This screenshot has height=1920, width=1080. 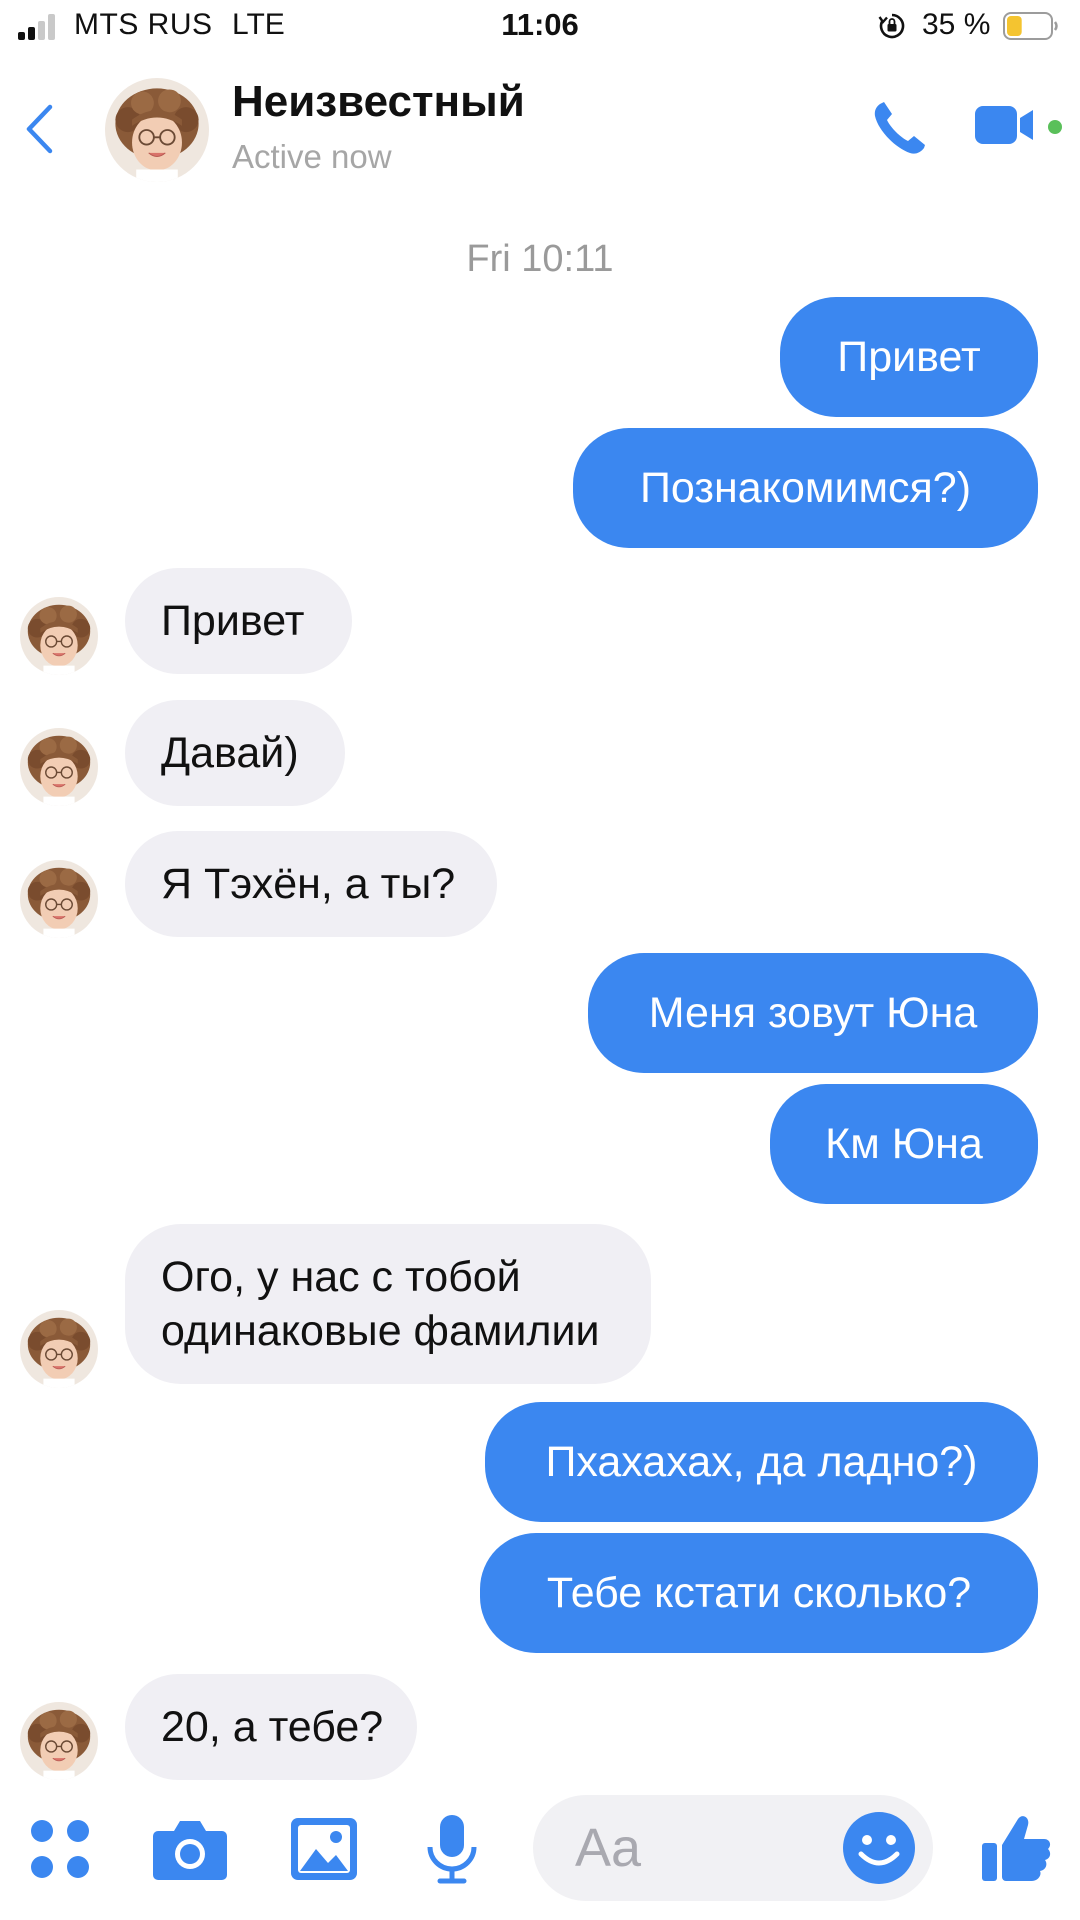 I want to click on conversation-timestamp: Fri 10:11, so click(x=540, y=259).